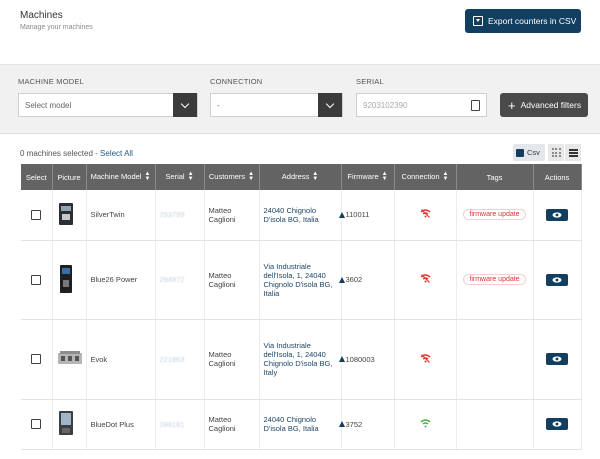  Describe the element at coordinates (37, 177) in the screenshot. I see `header-select: Select` at that location.